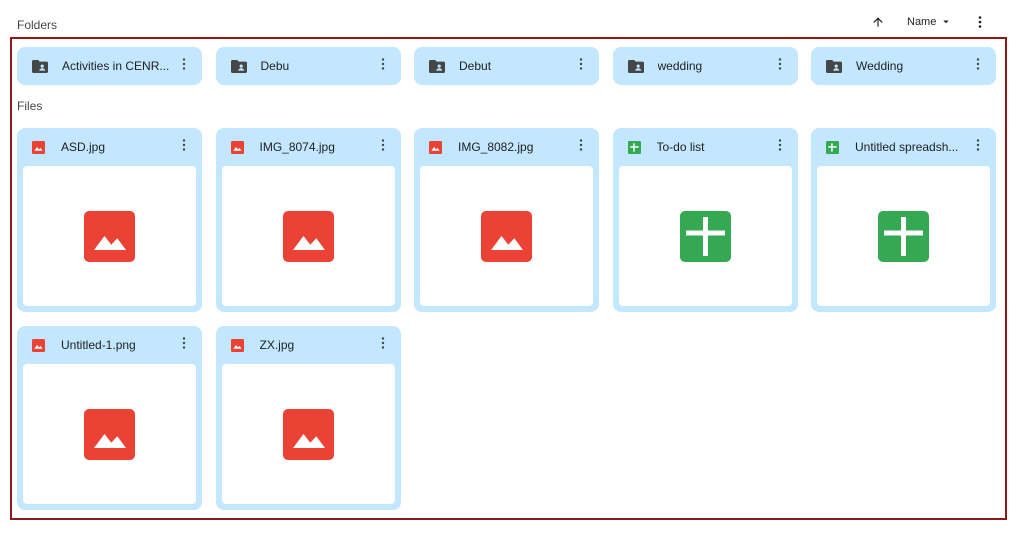 Image resolution: width=1024 pixels, height=534 pixels. Describe the element at coordinates (705, 147) in the screenshot. I see `file-card-header: To-do list` at that location.